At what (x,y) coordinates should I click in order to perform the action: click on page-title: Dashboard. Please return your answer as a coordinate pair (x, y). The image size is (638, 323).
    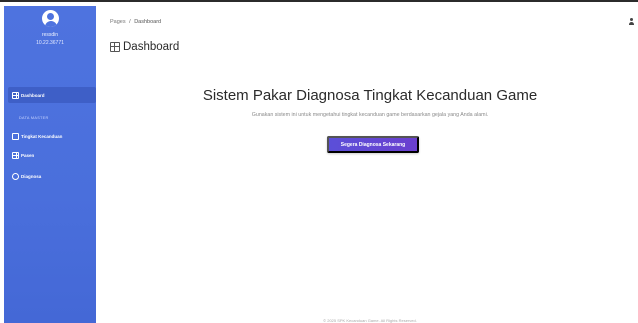
    Looking at the image, I should click on (144, 47).